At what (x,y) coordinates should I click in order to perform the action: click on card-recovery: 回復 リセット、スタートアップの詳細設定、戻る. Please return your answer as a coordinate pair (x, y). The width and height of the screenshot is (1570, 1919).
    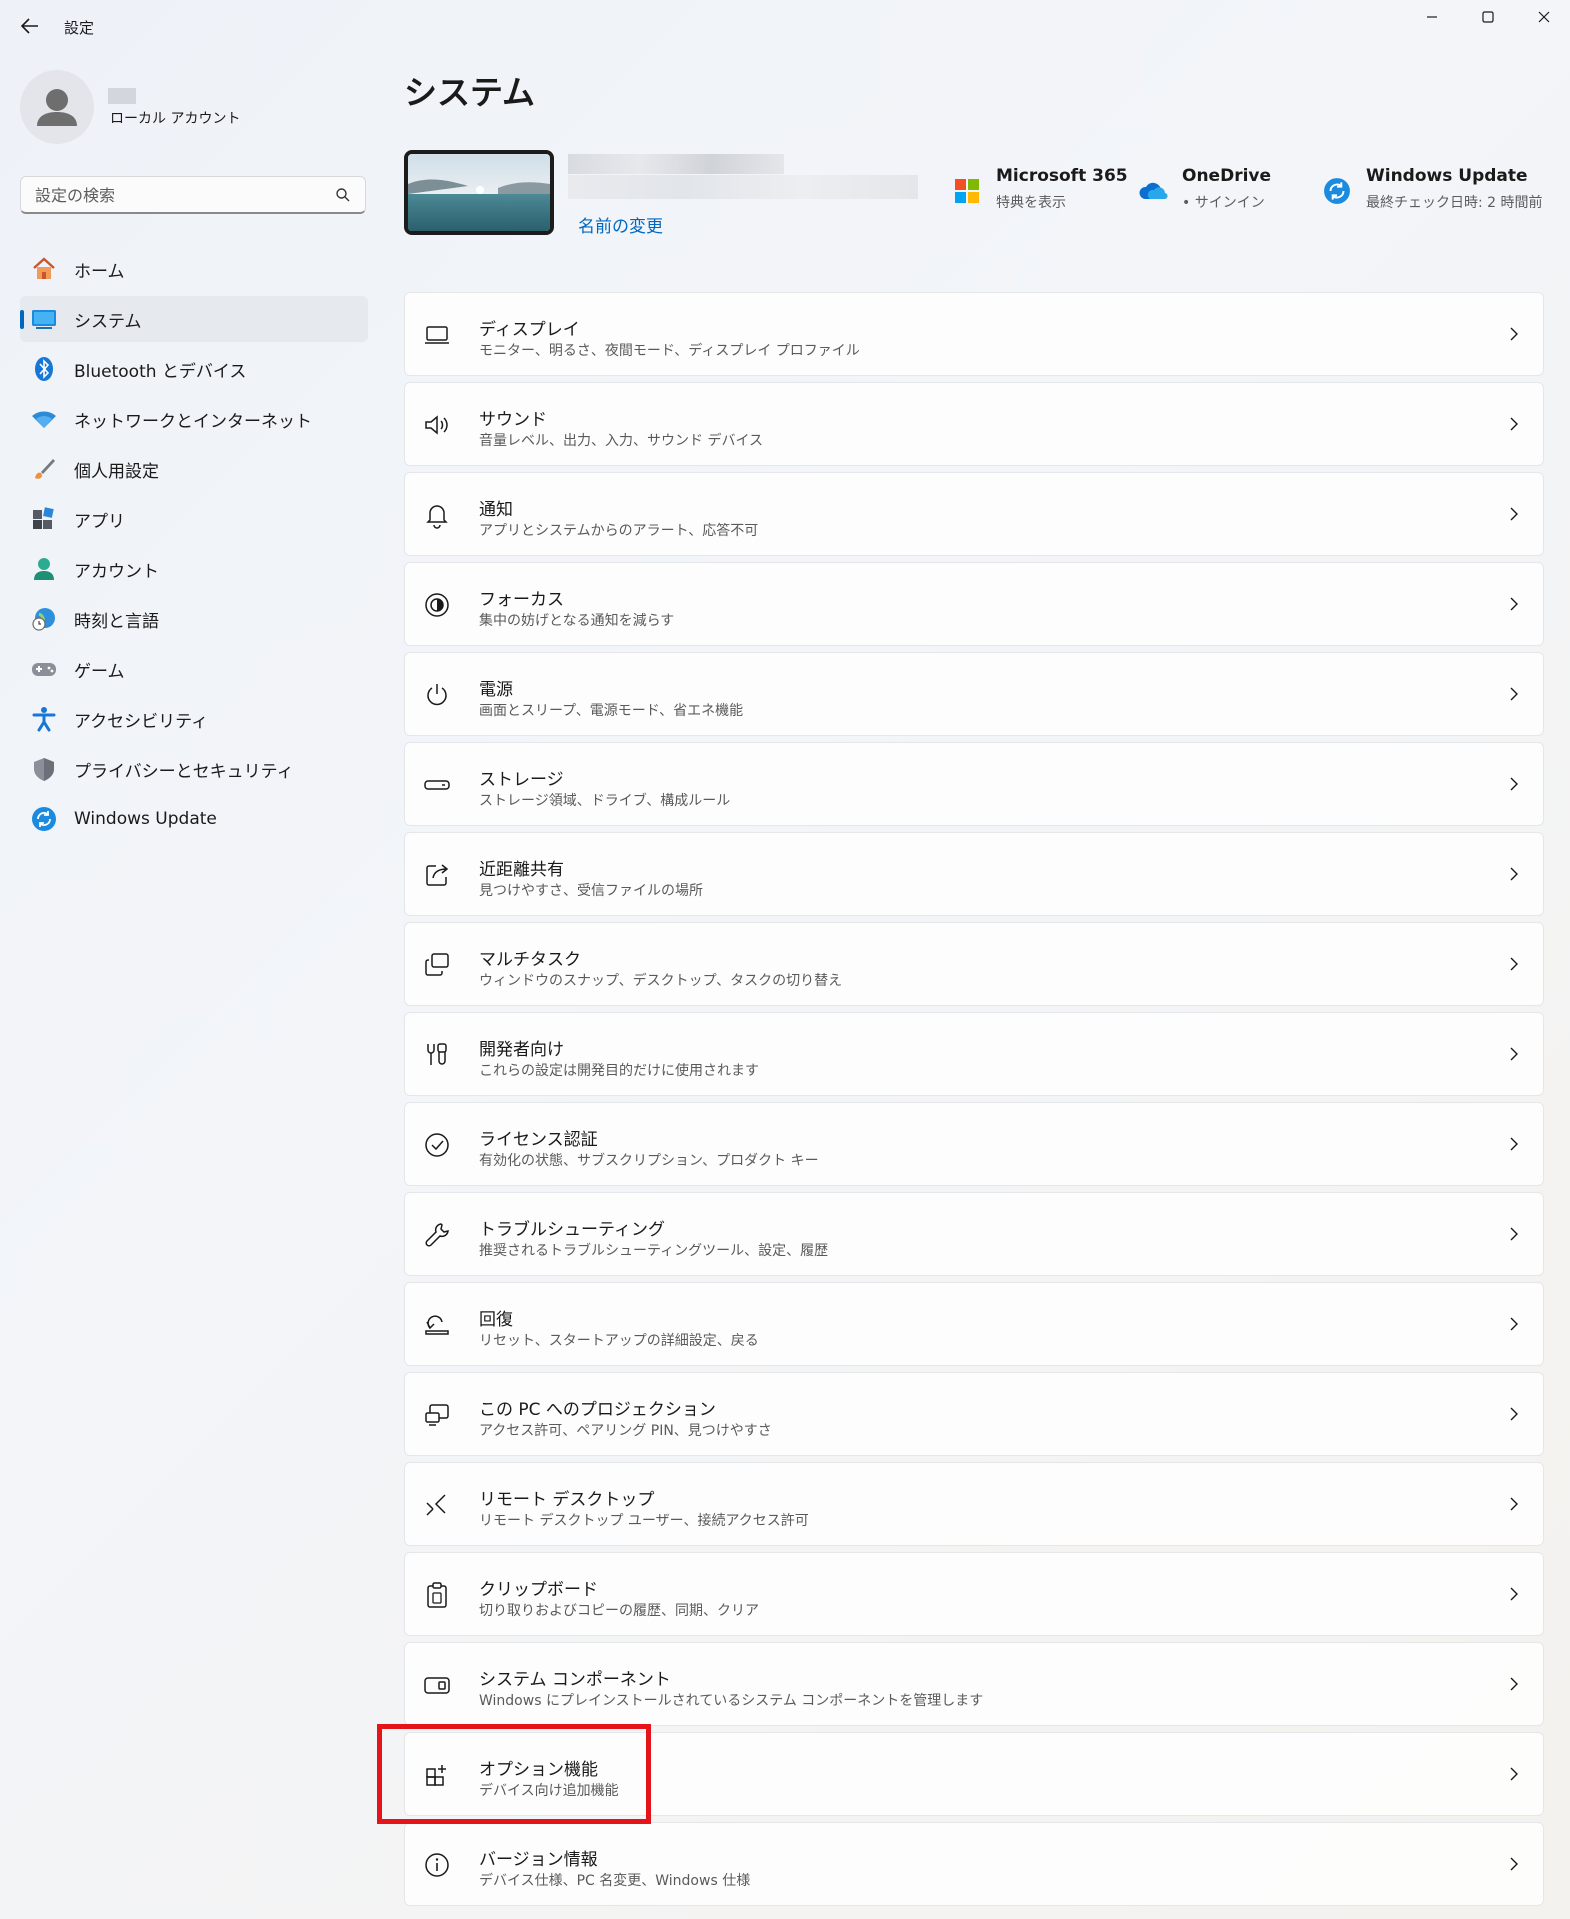
    Looking at the image, I should click on (974, 1324).